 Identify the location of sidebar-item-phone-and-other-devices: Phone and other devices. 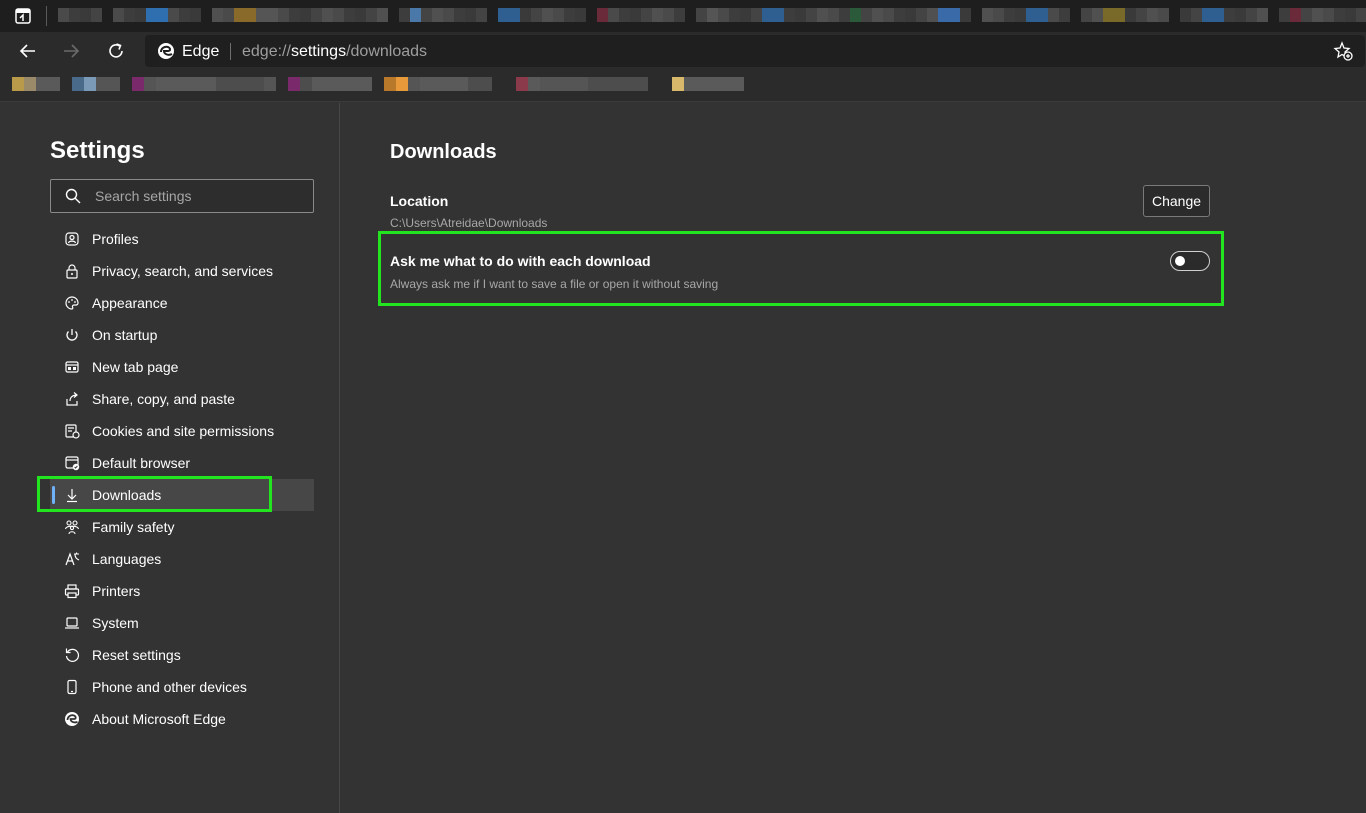
(182, 687).